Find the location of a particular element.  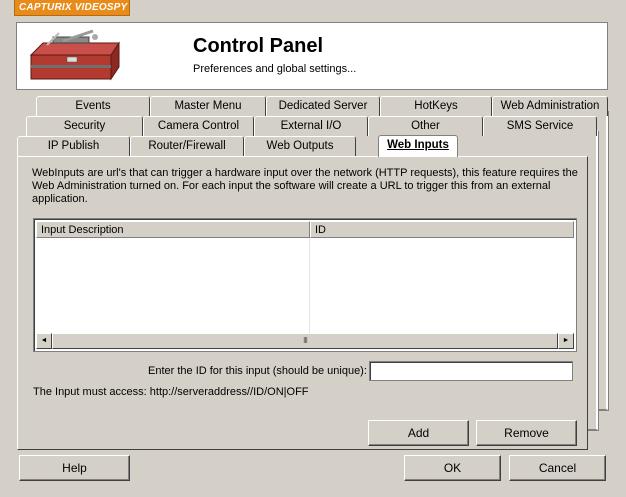

tab-camera-control: Camera Control is located at coordinates (198, 126).